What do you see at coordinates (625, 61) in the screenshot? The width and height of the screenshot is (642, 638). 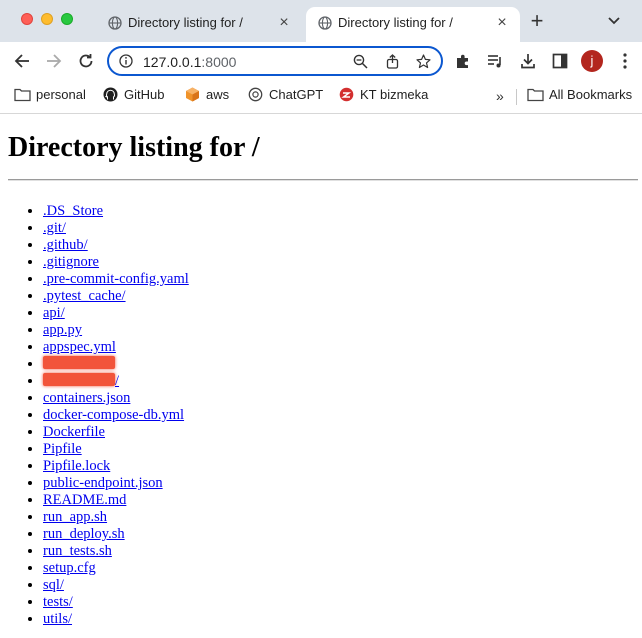 I see `more-options-icon` at bounding box center [625, 61].